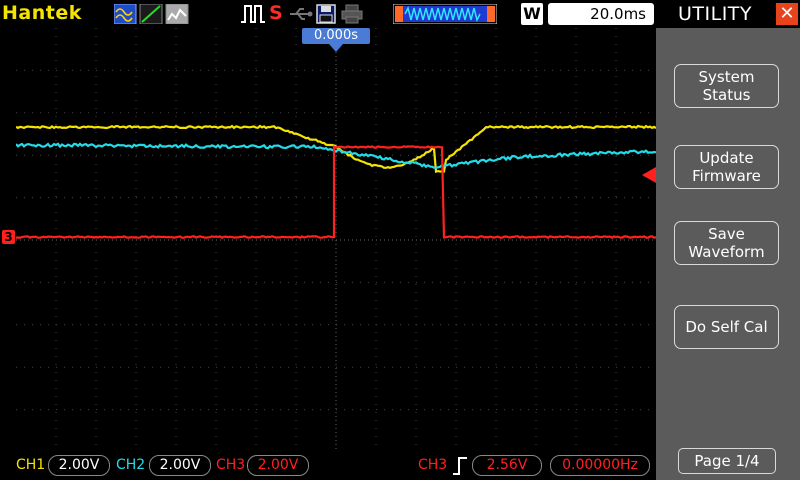 Image resolution: width=800 pixels, height=480 pixels. What do you see at coordinates (42, 13) in the screenshot?
I see `brand-logo: Hantek` at bounding box center [42, 13].